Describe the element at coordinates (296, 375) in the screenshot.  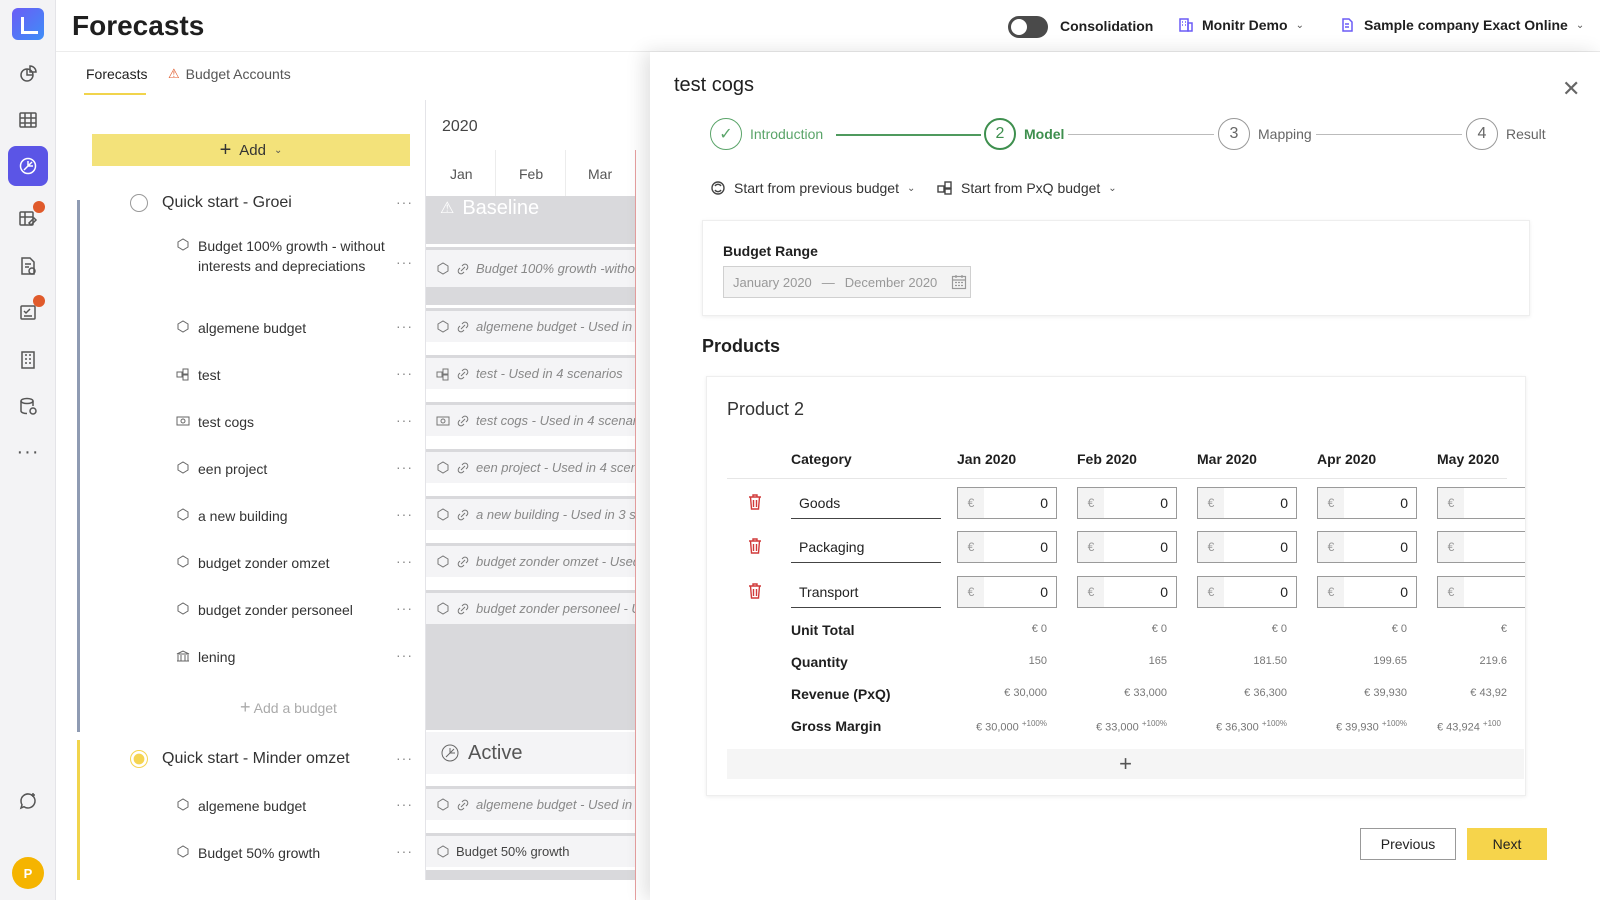
I see `budget-item: test` at that location.